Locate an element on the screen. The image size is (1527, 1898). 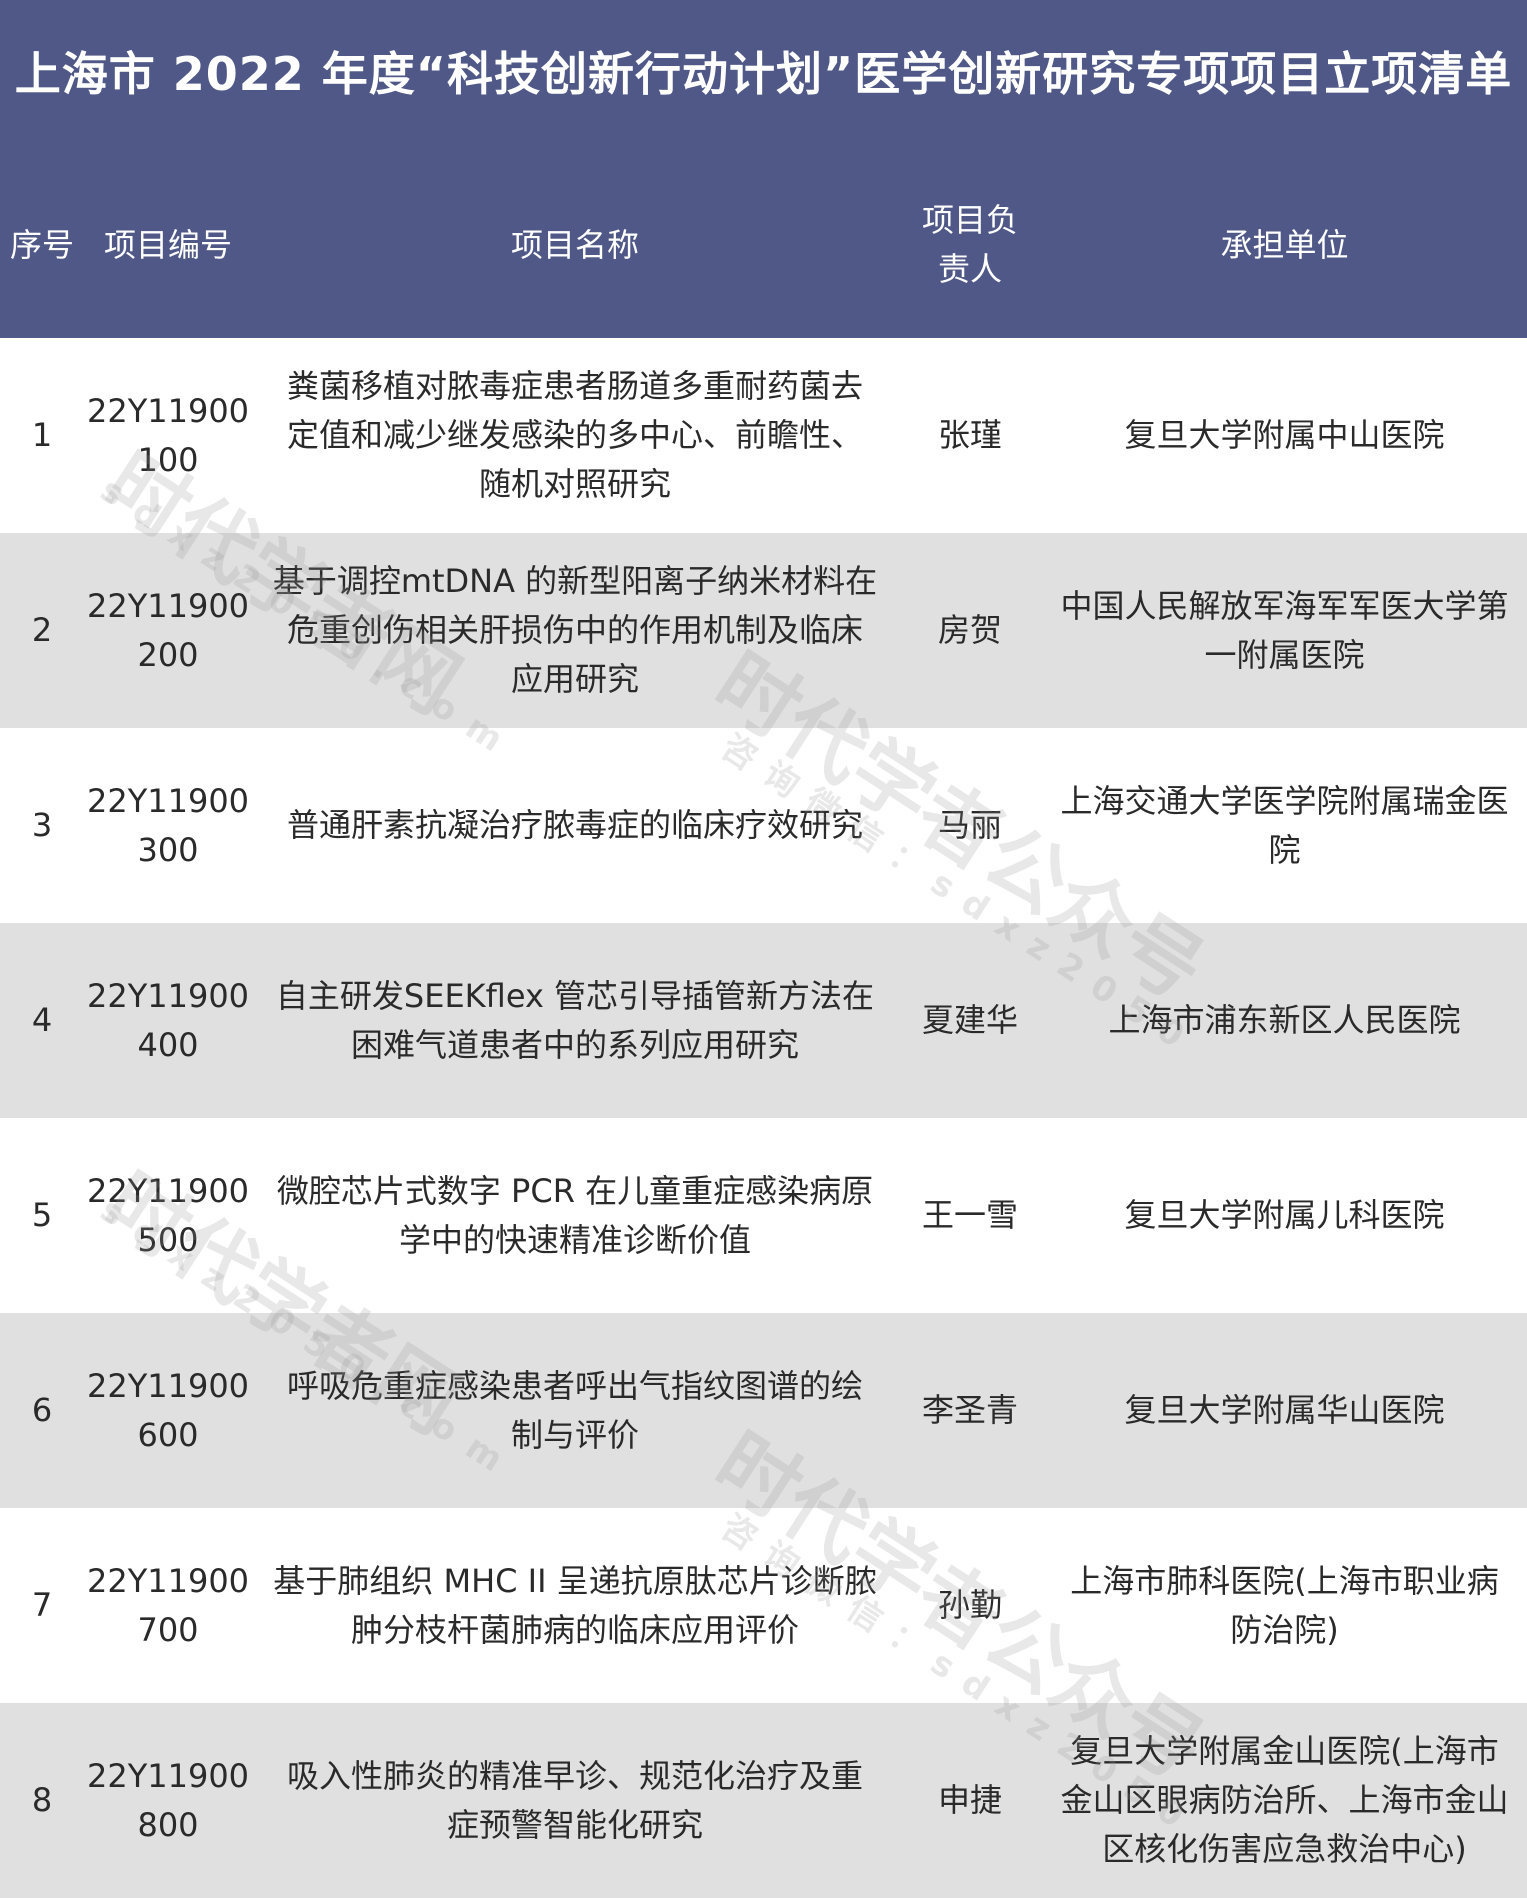
row-index: 8 is located at coordinates (42, 1800).